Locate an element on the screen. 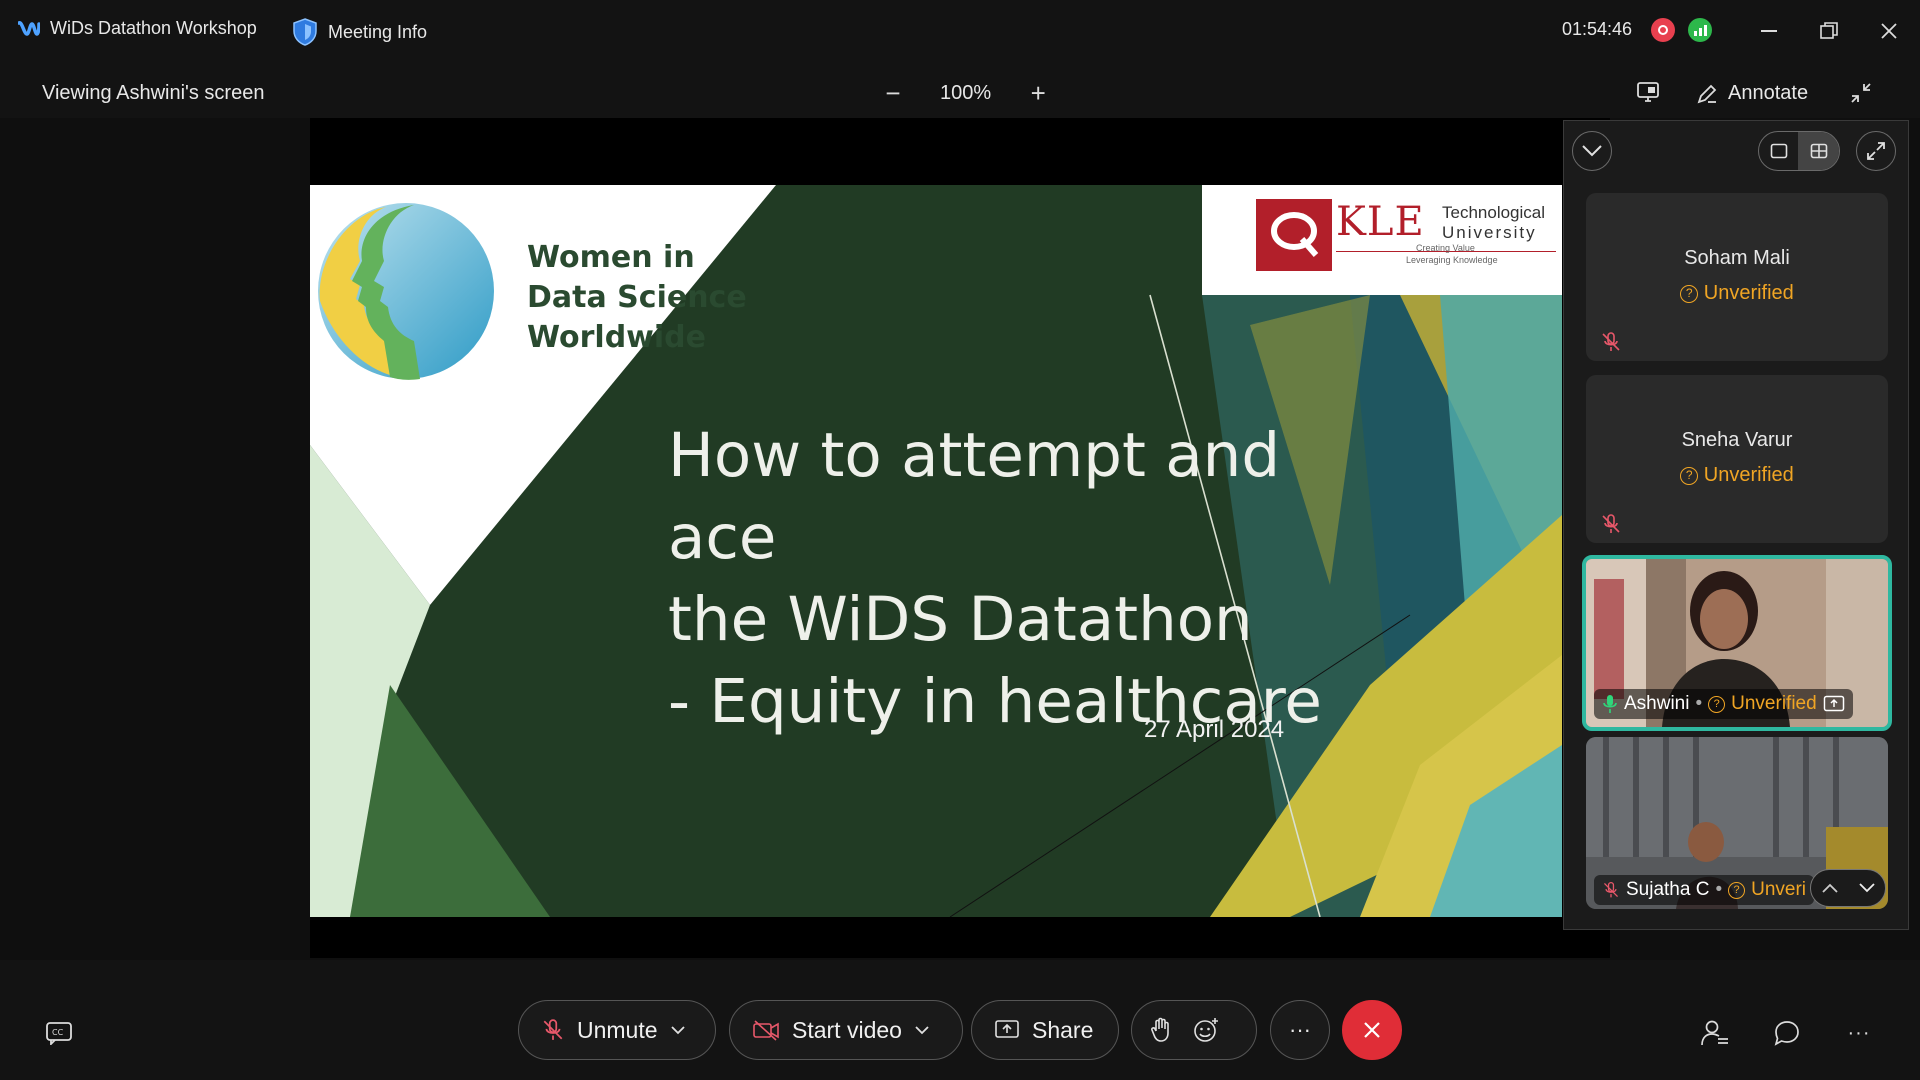 This screenshot has width=1920, height=1080. wids-wordmark: Women in Data Science Worldwide is located at coordinates (637, 298).